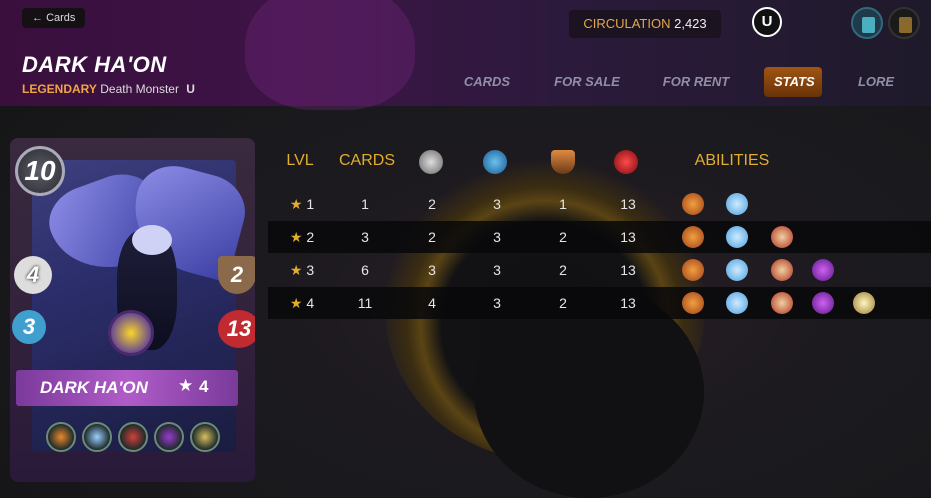  What do you see at coordinates (365, 237) in the screenshot?
I see `cards-cell: 3` at bounding box center [365, 237].